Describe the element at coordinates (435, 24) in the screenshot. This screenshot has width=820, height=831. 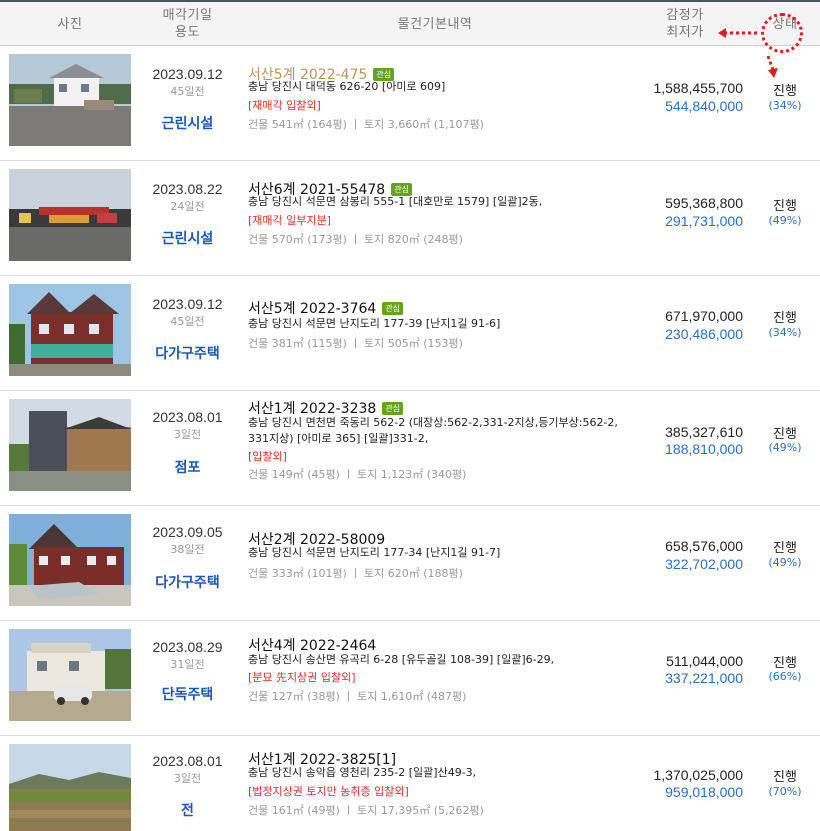
I see `header-info: 물건기본내역` at that location.